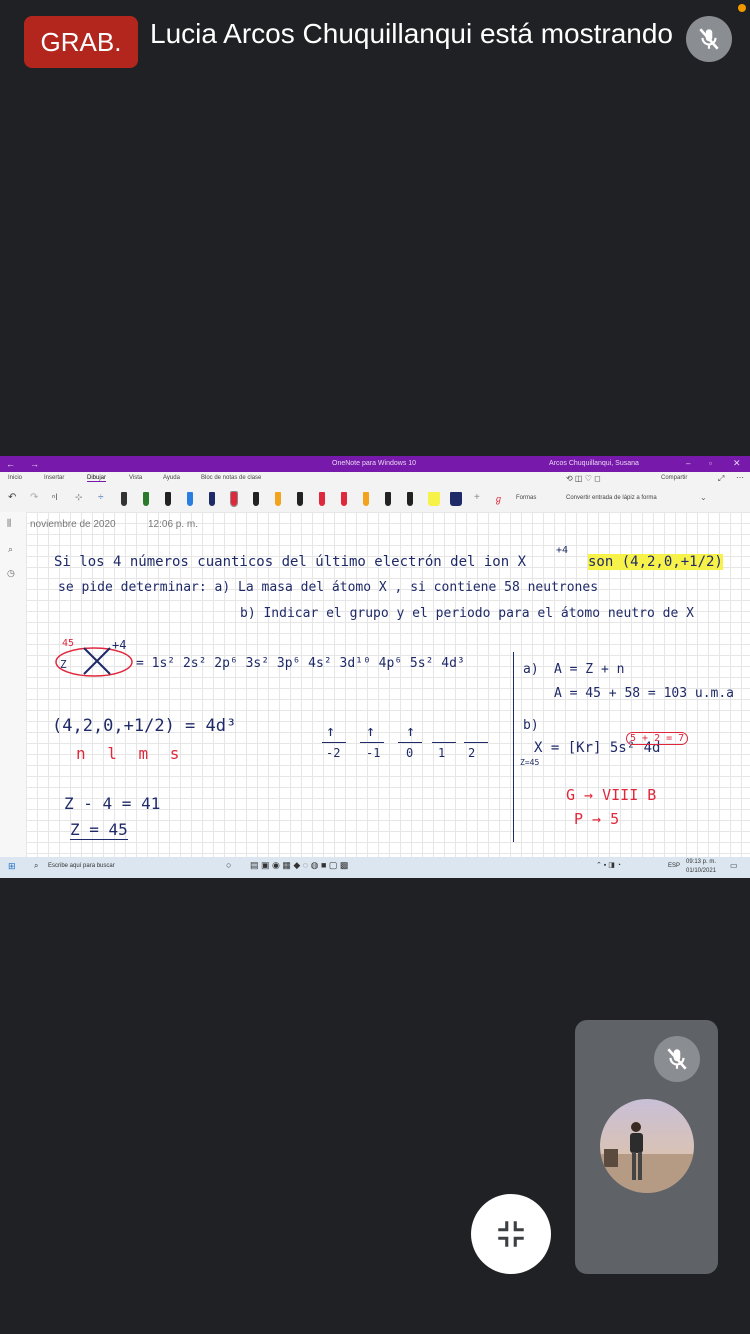 The height and width of the screenshot is (1334, 750). Describe the element at coordinates (234, 499) in the screenshot. I see `pen-red-selected` at that location.